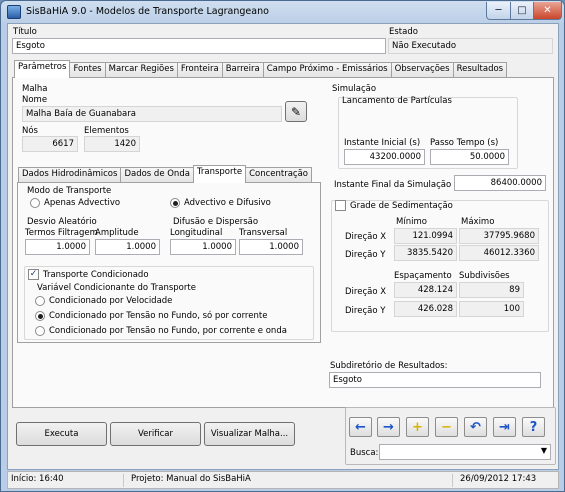 The height and width of the screenshot is (492, 565). Describe the element at coordinates (504, 427) in the screenshot. I see `exit-door-icon: ⇥` at that location.